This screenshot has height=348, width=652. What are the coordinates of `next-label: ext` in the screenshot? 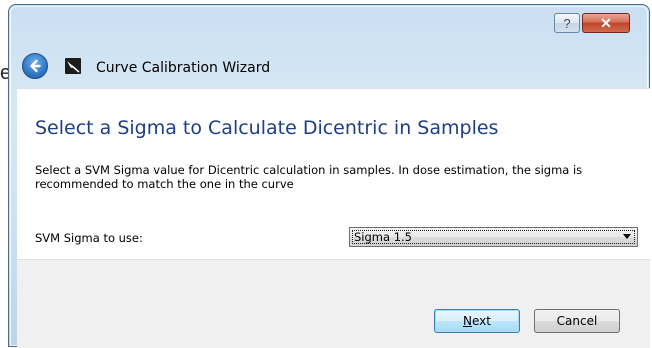 It's located at (481, 321).